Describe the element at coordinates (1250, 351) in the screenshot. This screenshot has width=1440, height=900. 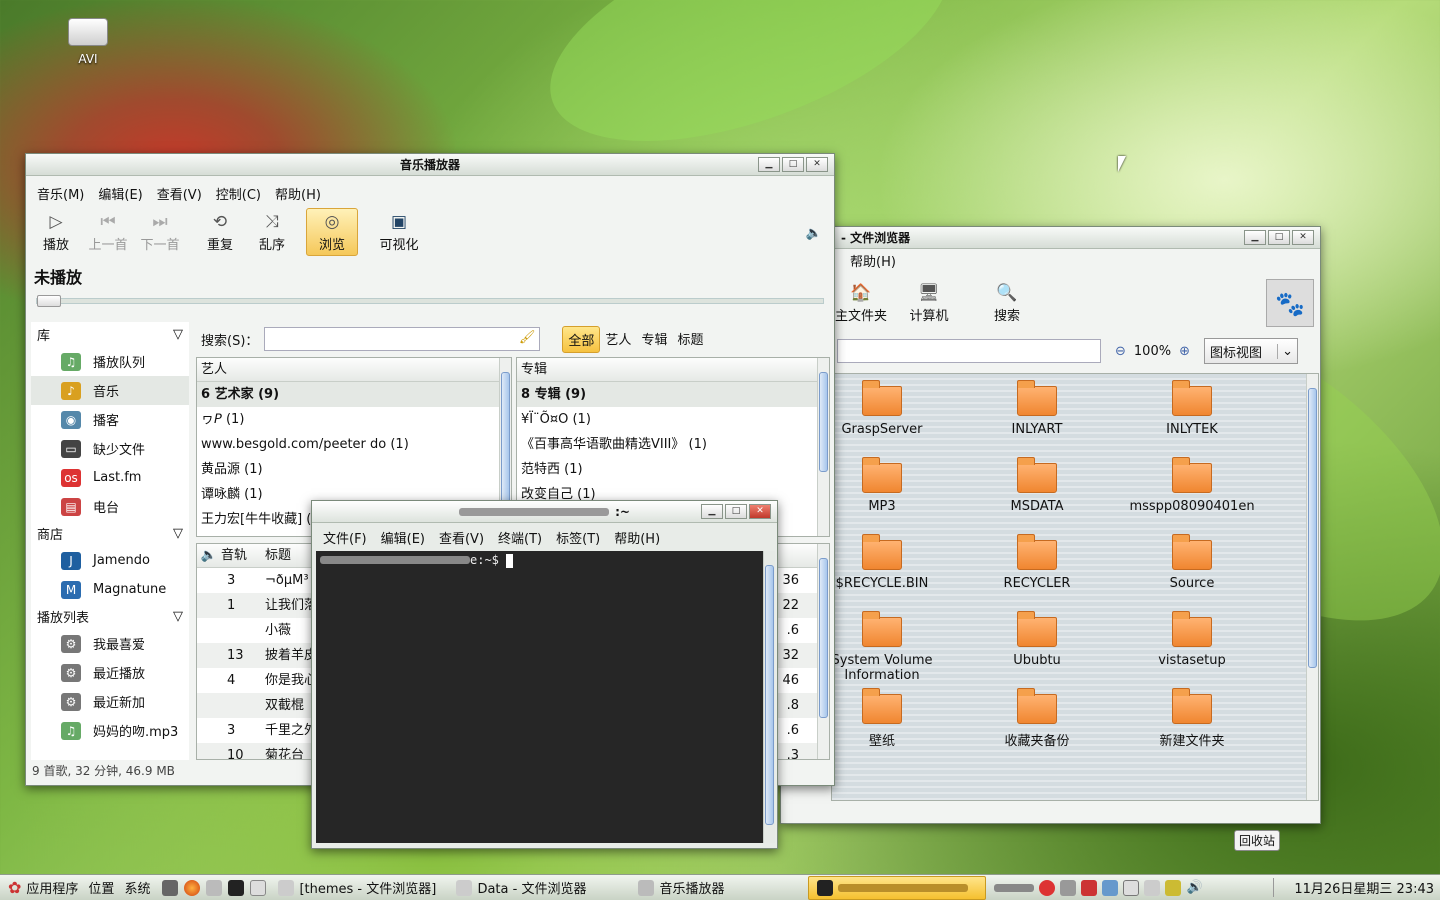
I see `view-select: 图标视图 ⌄` at that location.